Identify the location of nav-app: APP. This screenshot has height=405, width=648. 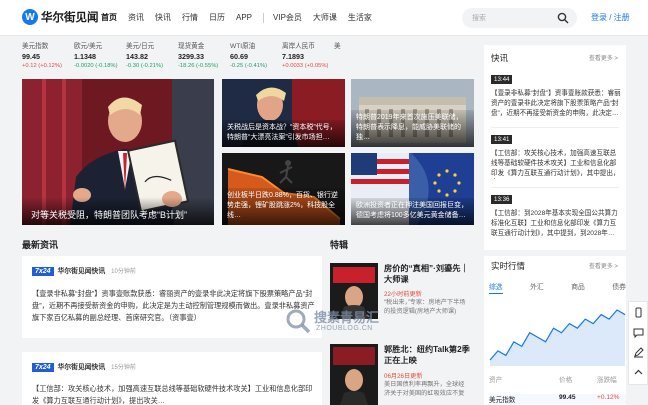
(244, 17).